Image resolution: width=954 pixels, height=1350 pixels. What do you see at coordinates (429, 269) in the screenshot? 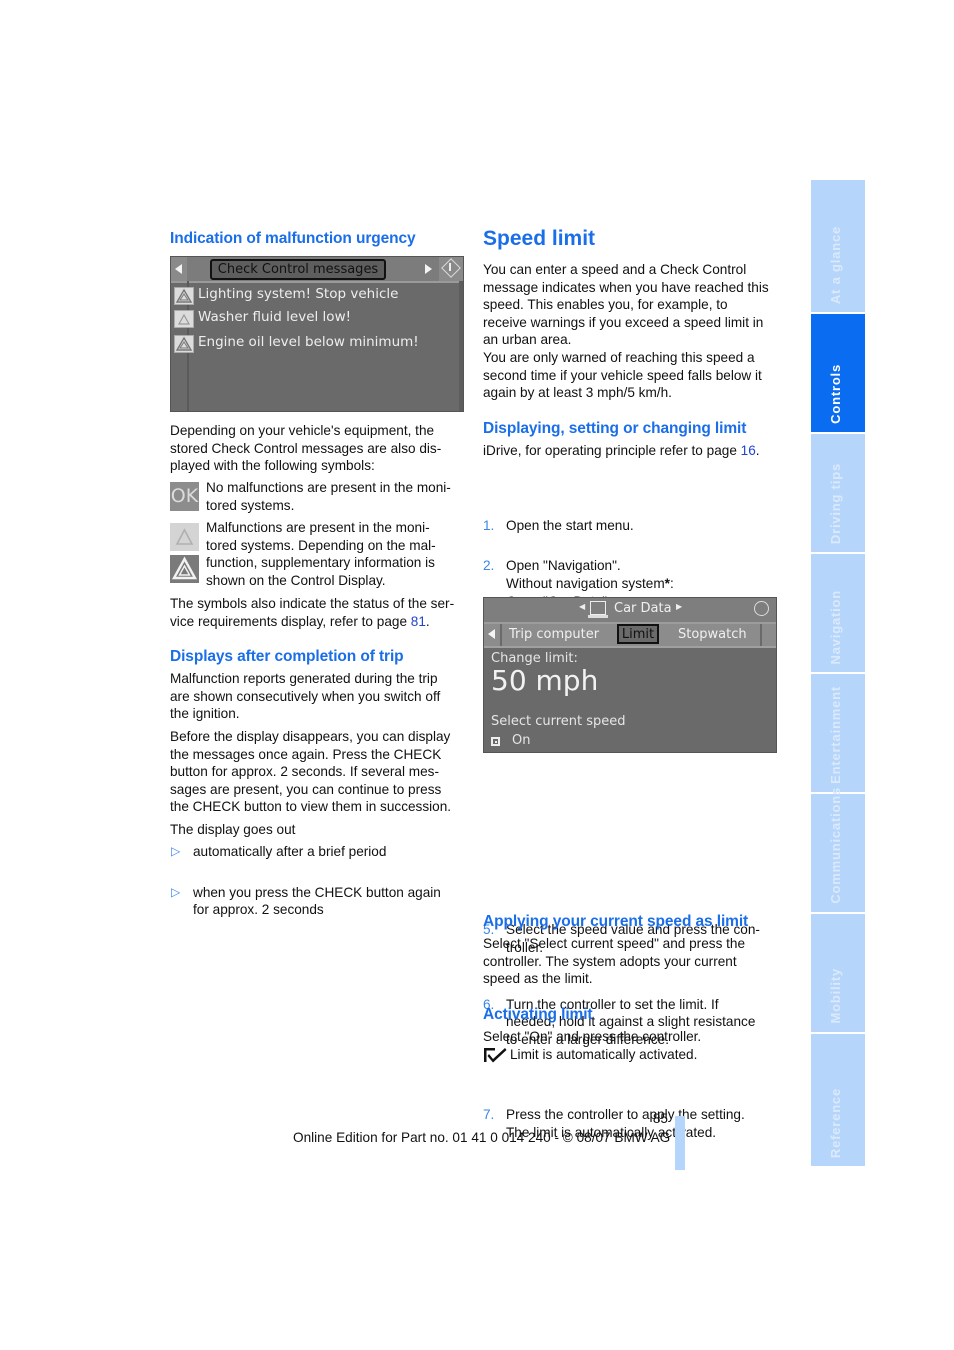
I see `scroll-right-arrow` at bounding box center [429, 269].